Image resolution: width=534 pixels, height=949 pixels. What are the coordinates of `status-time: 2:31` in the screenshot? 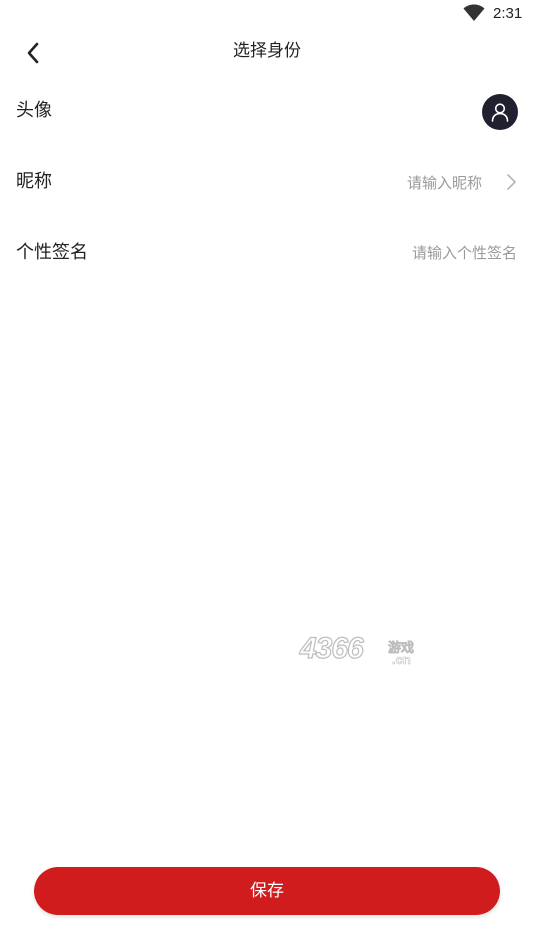 It's located at (508, 13).